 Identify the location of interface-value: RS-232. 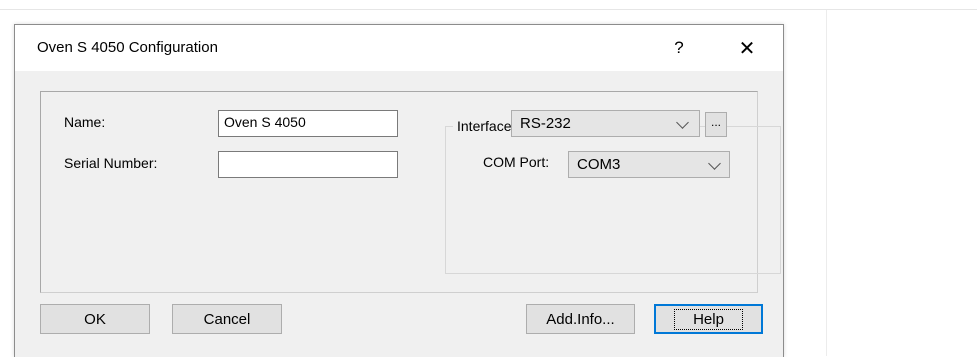
(545, 123).